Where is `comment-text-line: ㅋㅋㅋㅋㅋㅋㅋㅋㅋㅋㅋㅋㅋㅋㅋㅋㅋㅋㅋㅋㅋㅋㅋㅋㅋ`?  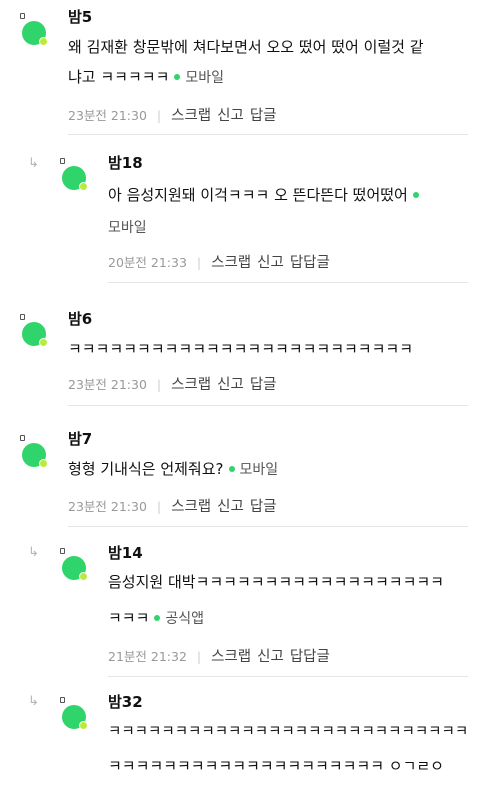 comment-text-line: ㅋㅋㅋㅋㅋㅋㅋㅋㅋㅋㅋㅋㅋㅋㅋㅋㅋㅋㅋㅋㅋㅋㅋㅋㅋ is located at coordinates (241, 349).